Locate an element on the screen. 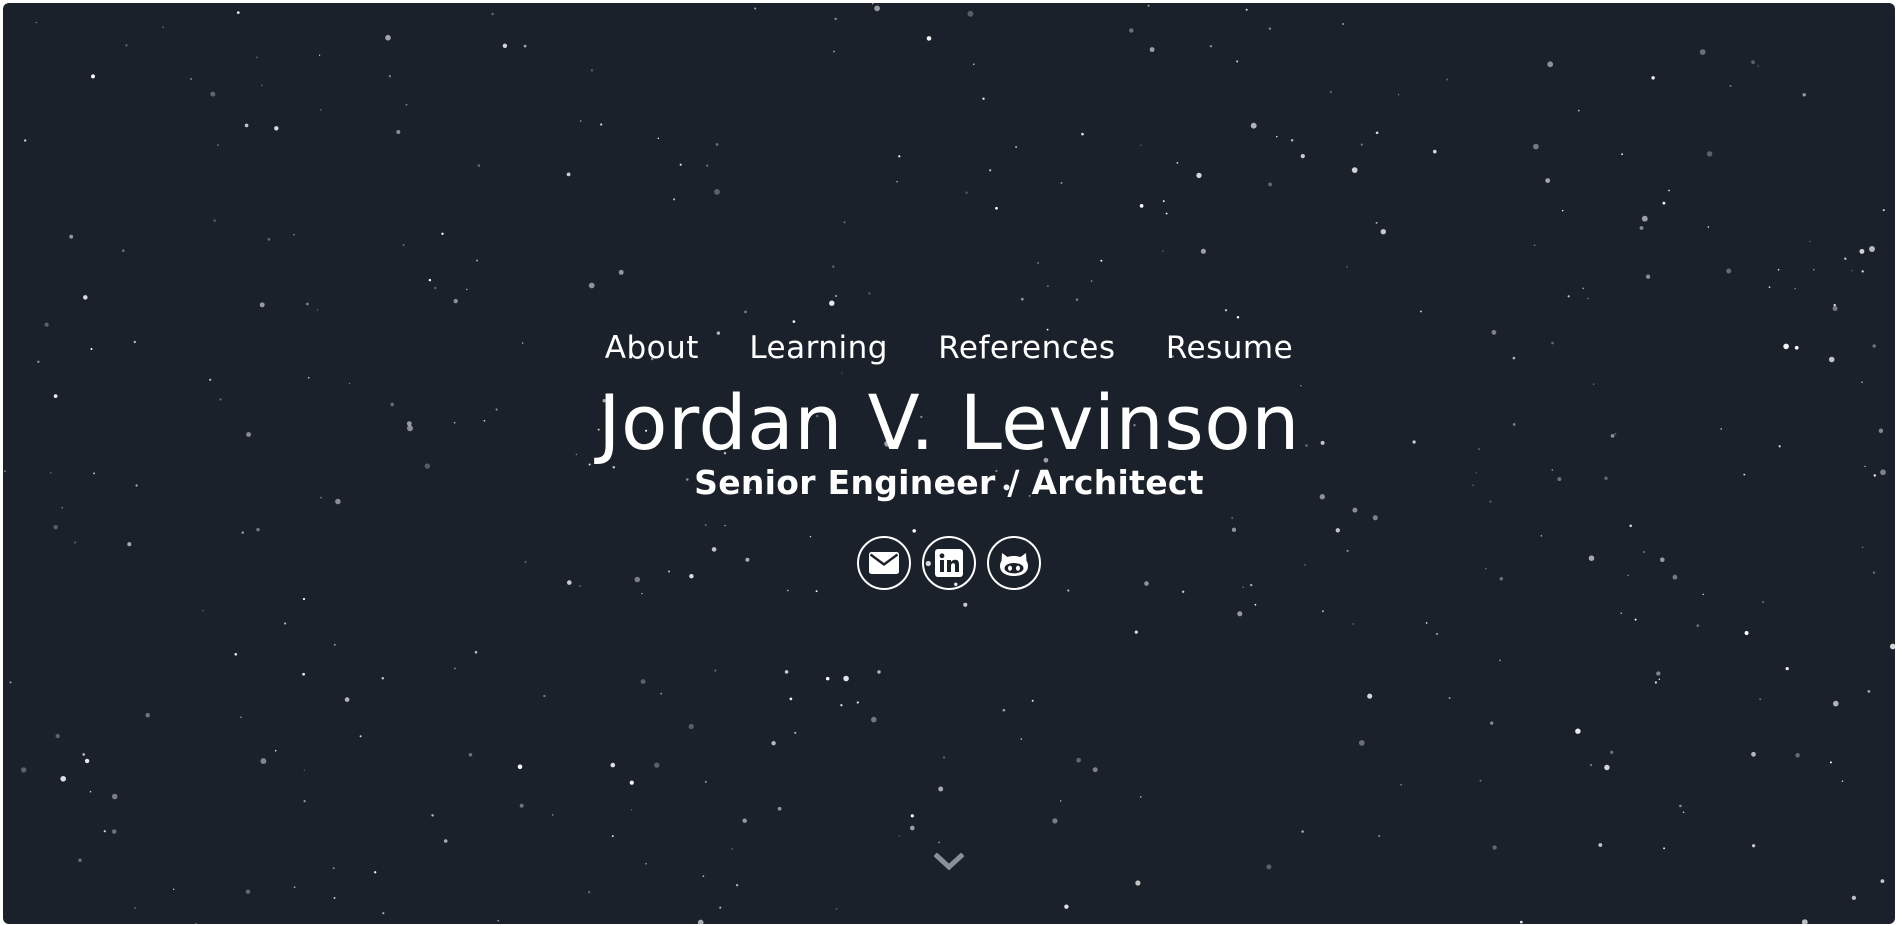 Image resolution: width=1899 pixels, height=926 pixels. nav-link-about: About is located at coordinates (652, 348).